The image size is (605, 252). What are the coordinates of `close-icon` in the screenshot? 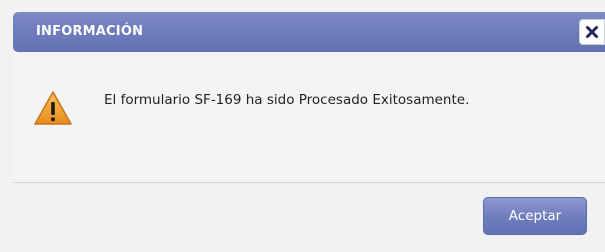 It's located at (592, 32).